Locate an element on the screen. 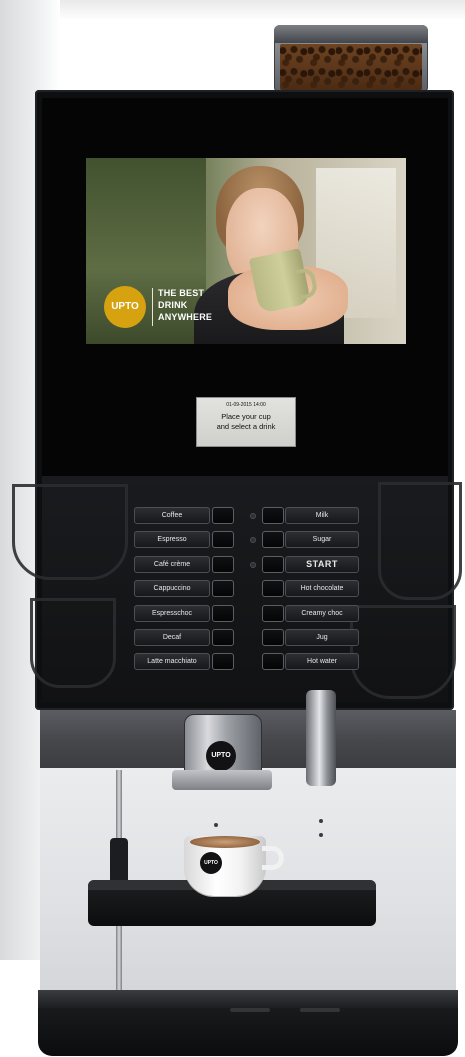  drink-button-caf-cr-me: Café crème is located at coordinates (172, 564).